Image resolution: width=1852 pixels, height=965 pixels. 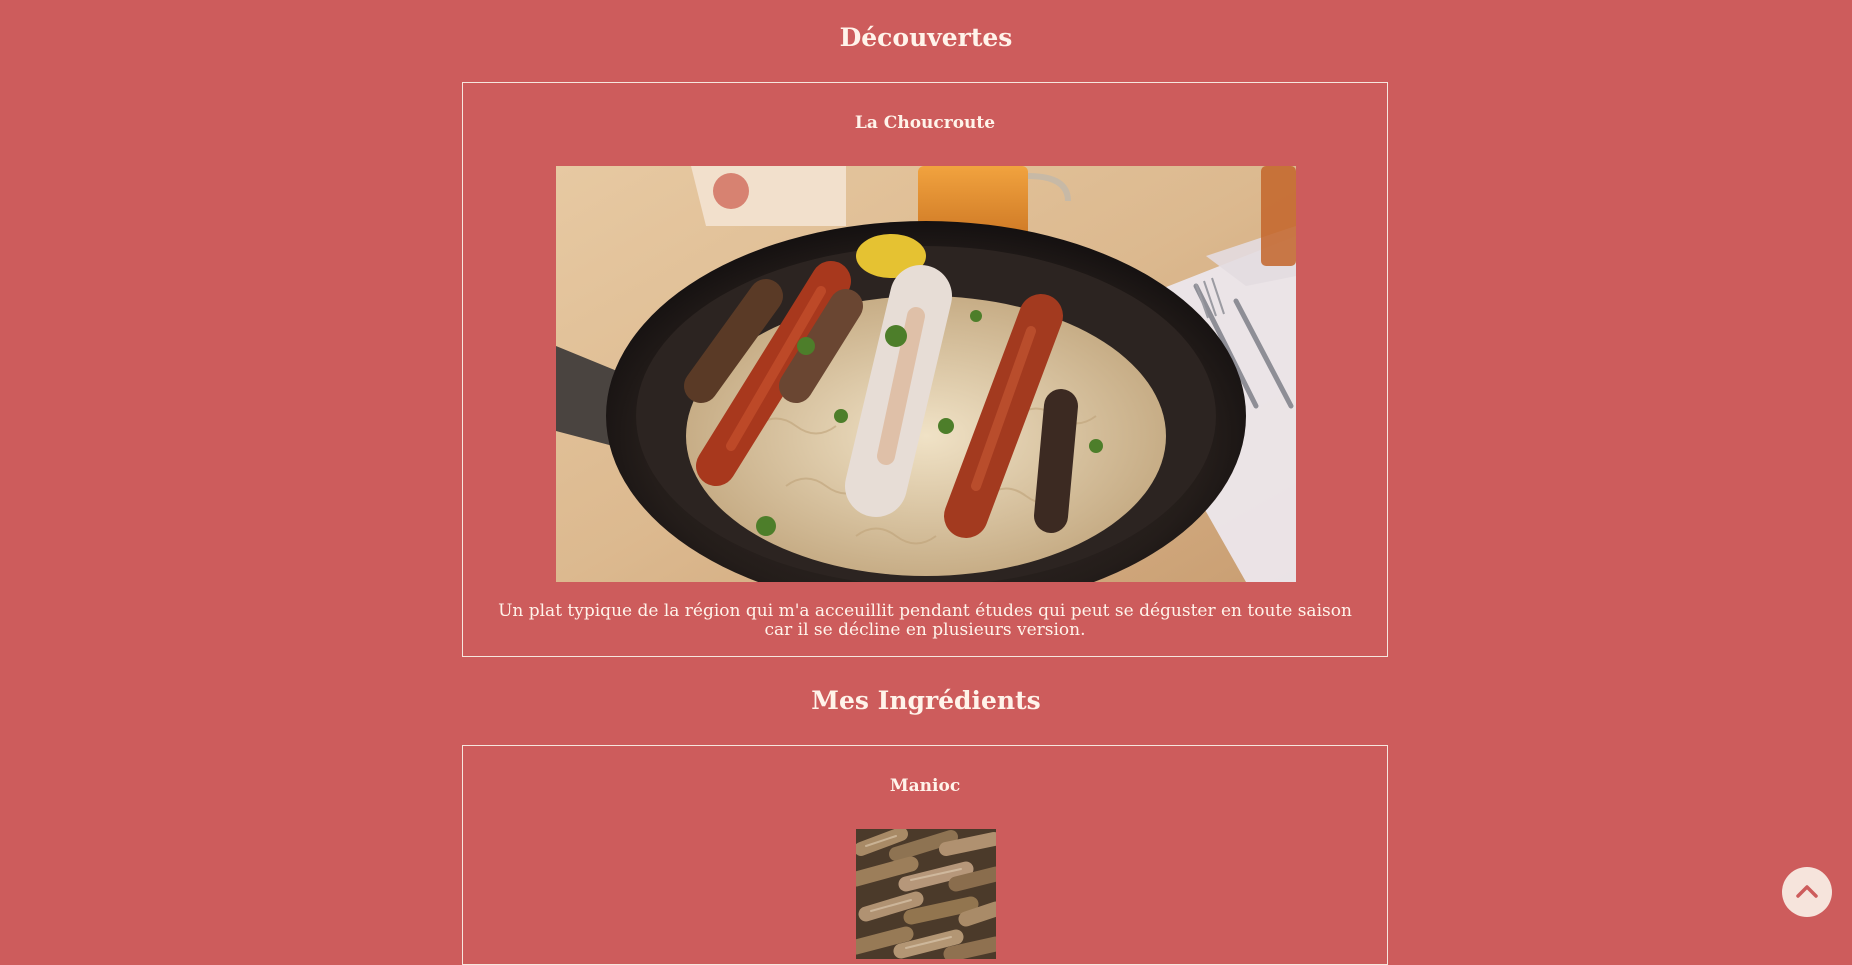 What do you see at coordinates (926, 37) in the screenshot?
I see `section-title-decouvertes: Découvertes` at bounding box center [926, 37].